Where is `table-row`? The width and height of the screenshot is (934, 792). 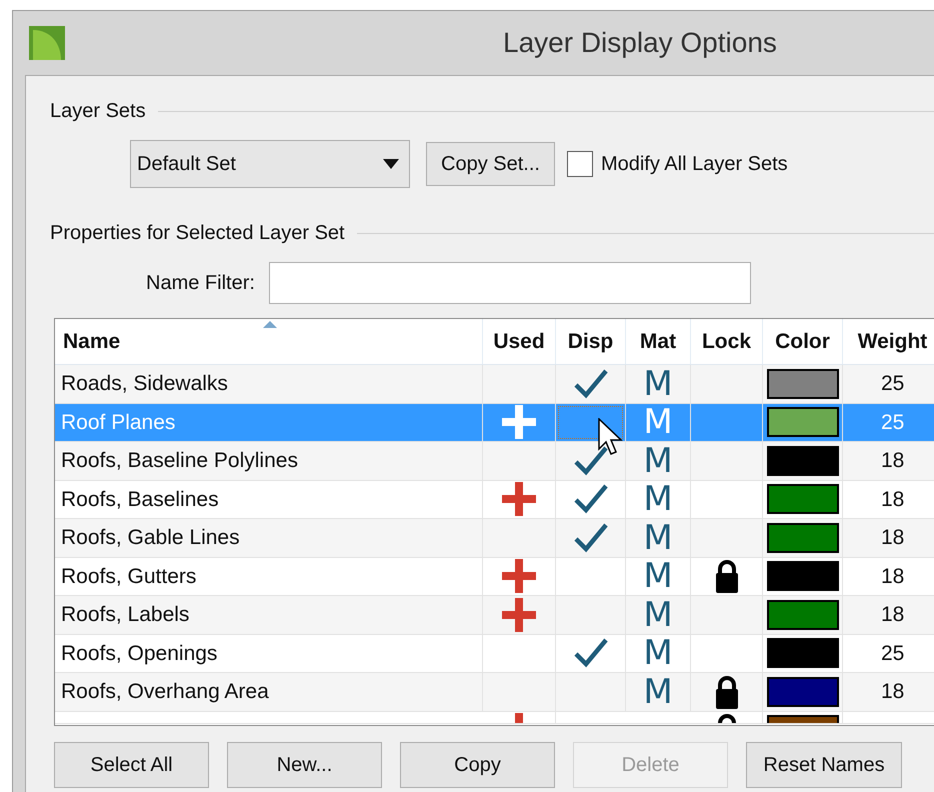
table-row is located at coordinates (494, 718).